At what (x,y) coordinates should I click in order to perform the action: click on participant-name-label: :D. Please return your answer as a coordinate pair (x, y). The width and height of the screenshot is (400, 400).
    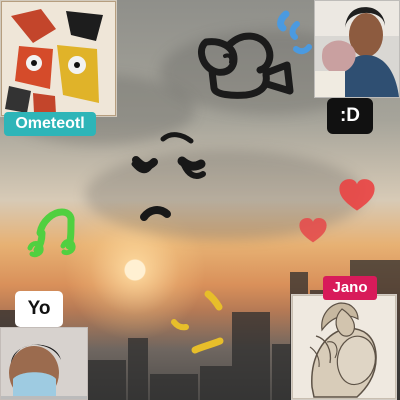
    Looking at the image, I should click on (350, 116).